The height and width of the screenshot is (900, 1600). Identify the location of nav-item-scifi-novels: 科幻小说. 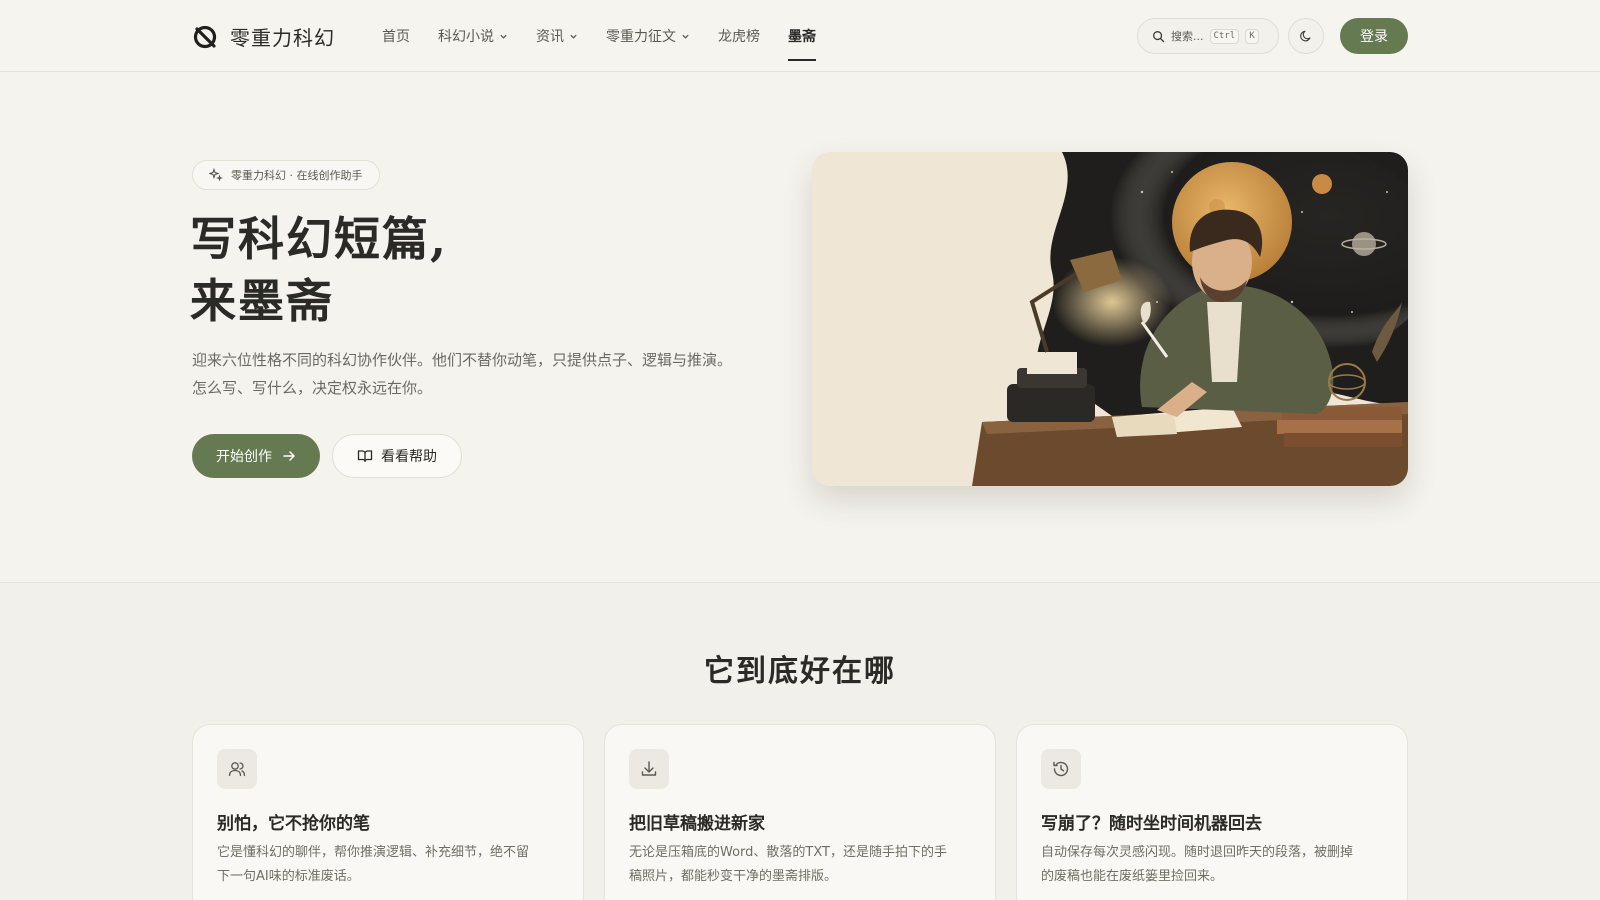
(473, 36).